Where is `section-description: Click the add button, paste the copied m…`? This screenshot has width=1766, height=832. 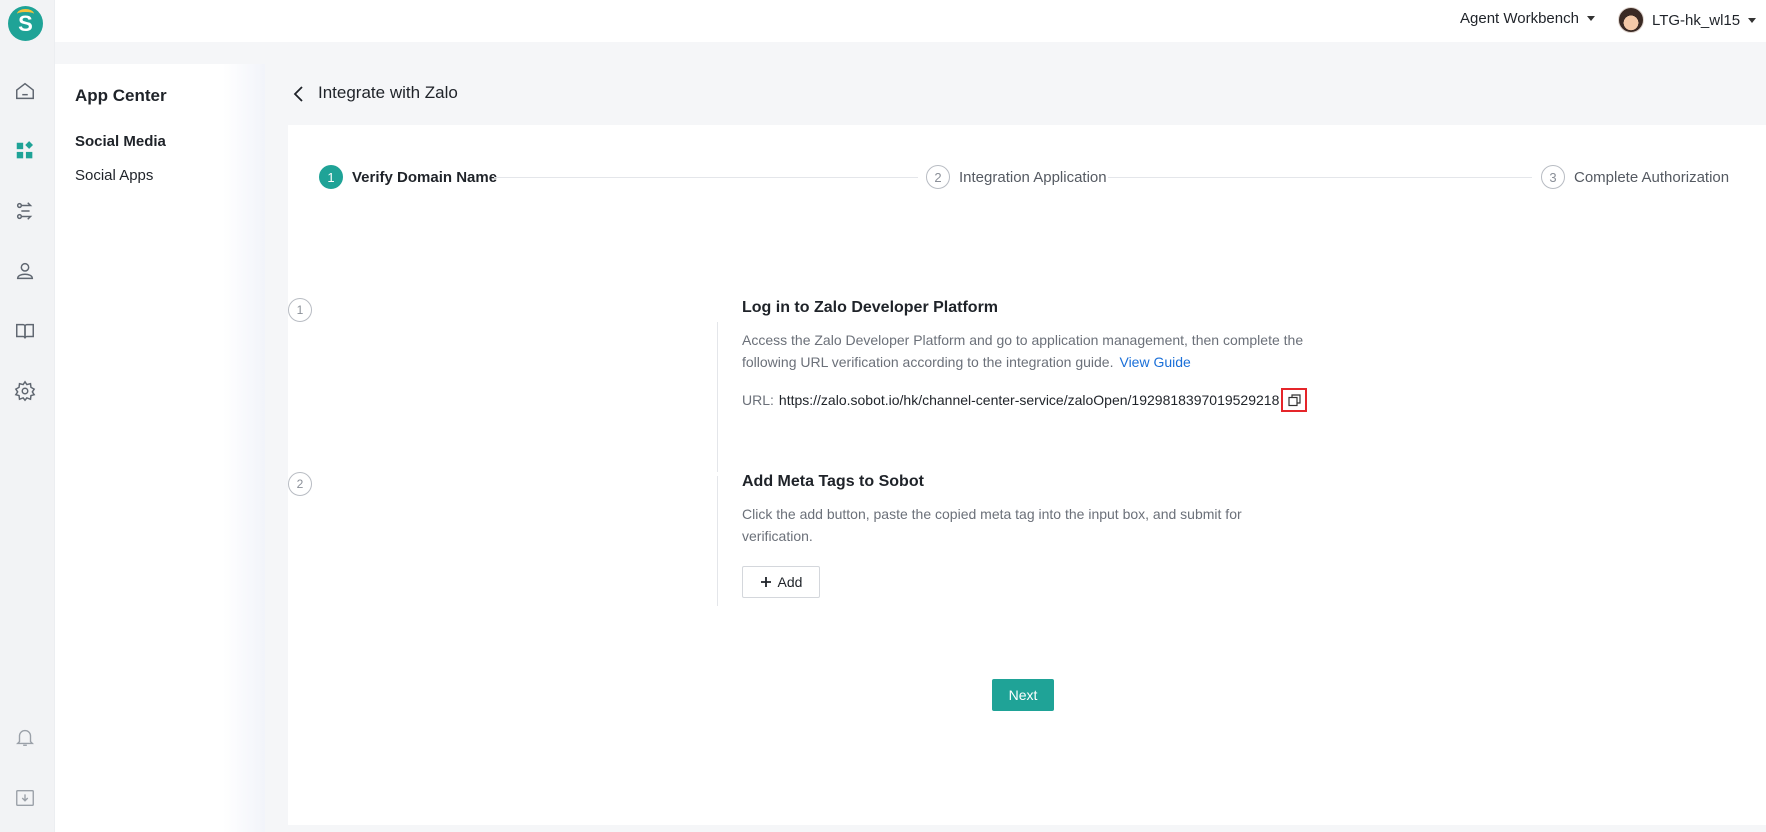
section-description: Click the add button, paste the copied m… is located at coordinates (1042, 525).